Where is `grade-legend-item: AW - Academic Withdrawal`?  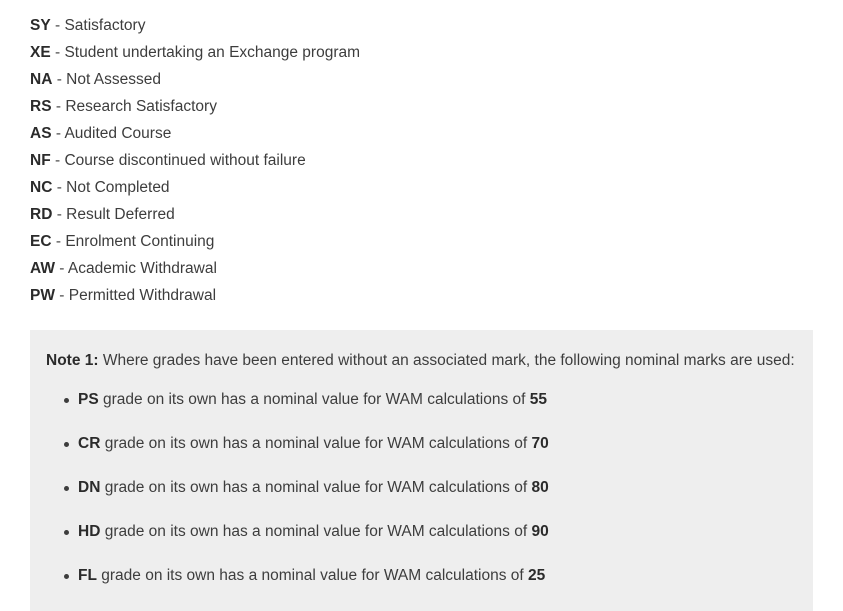 grade-legend-item: AW - Academic Withdrawal is located at coordinates (410, 268).